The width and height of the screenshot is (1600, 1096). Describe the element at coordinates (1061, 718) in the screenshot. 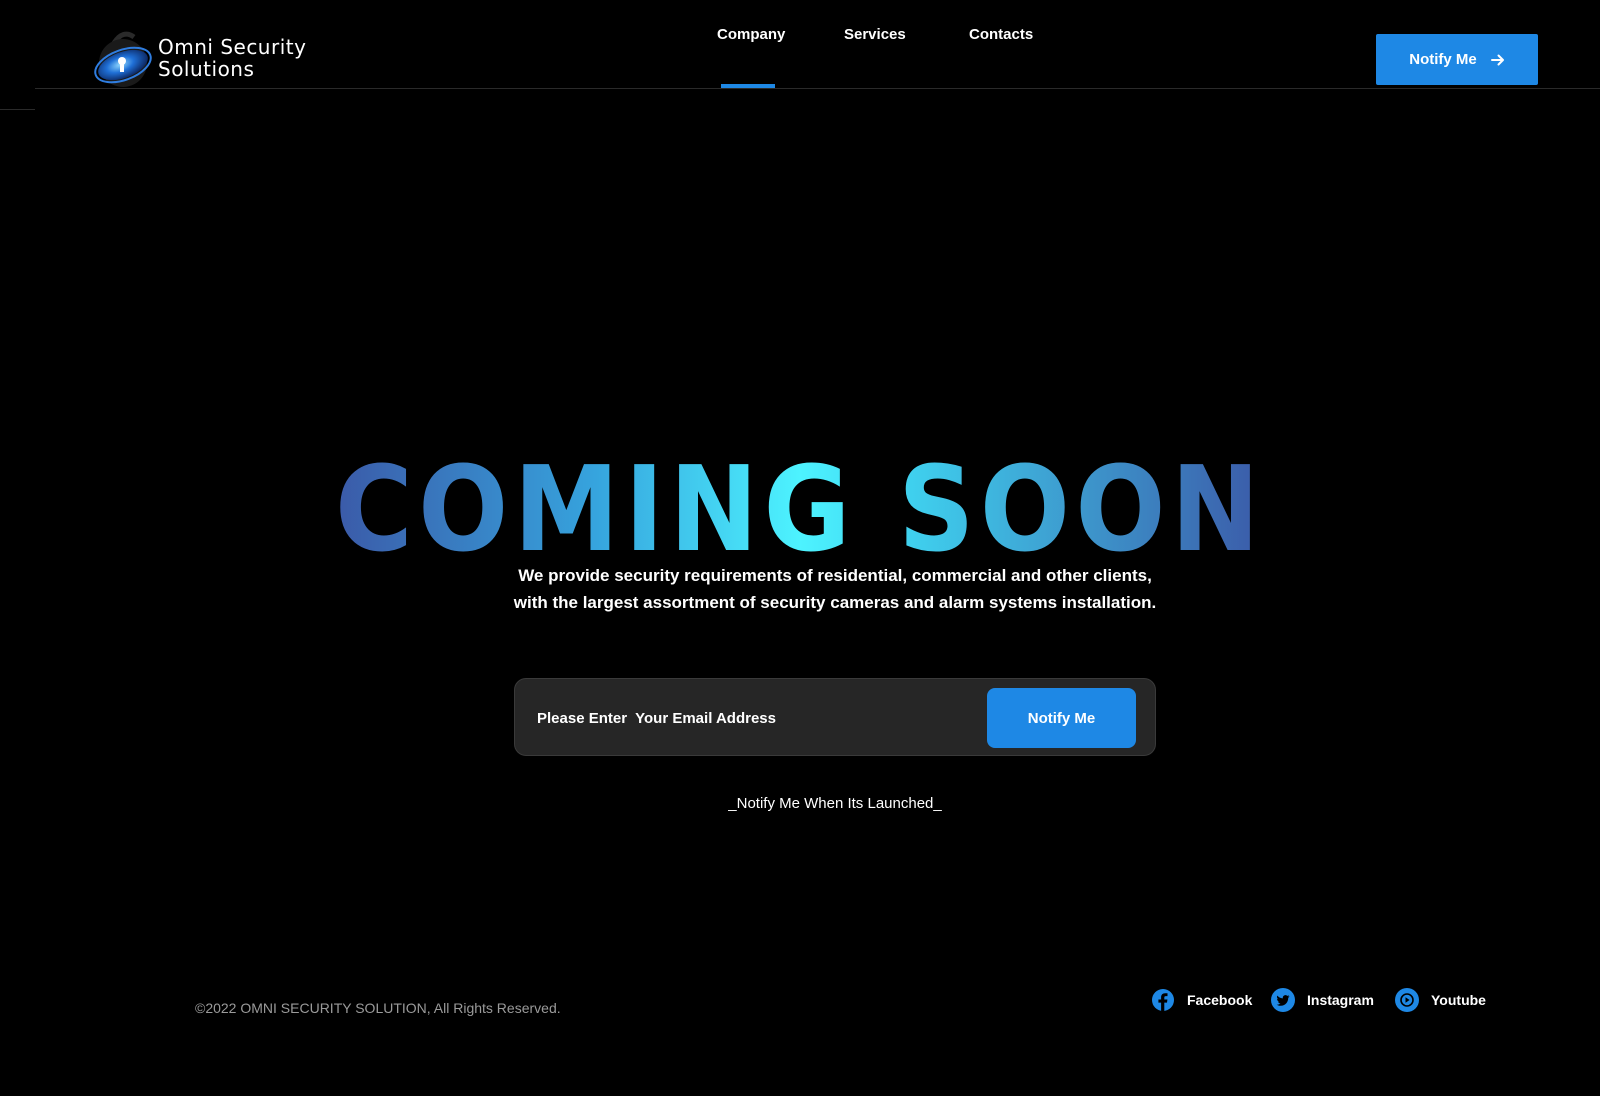

I see `notify-me-button: Notify Me` at that location.